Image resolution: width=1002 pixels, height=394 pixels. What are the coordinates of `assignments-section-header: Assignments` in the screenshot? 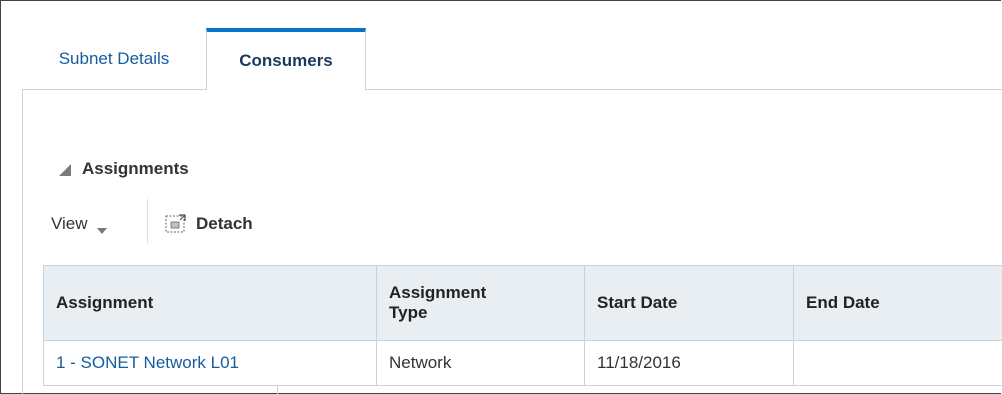 It's located at (123, 169).